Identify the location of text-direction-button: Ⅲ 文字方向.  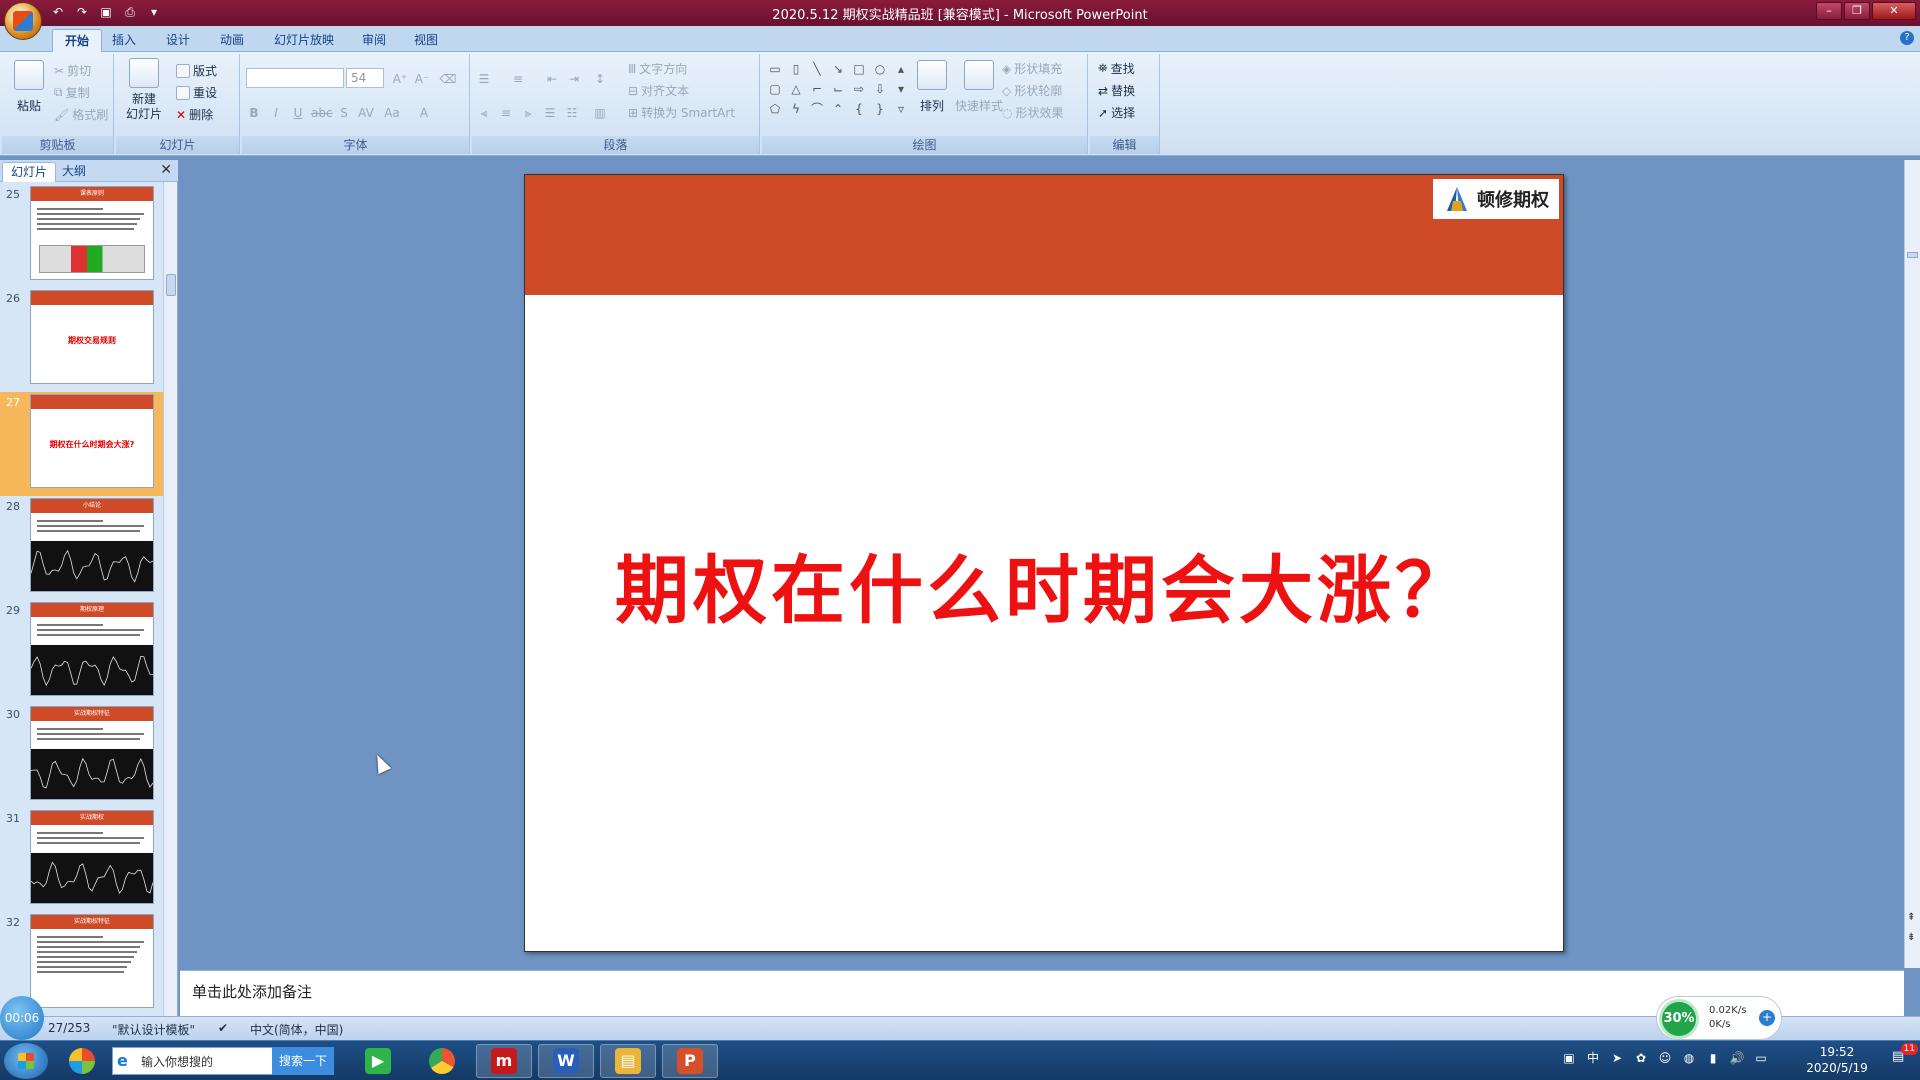
(657, 68).